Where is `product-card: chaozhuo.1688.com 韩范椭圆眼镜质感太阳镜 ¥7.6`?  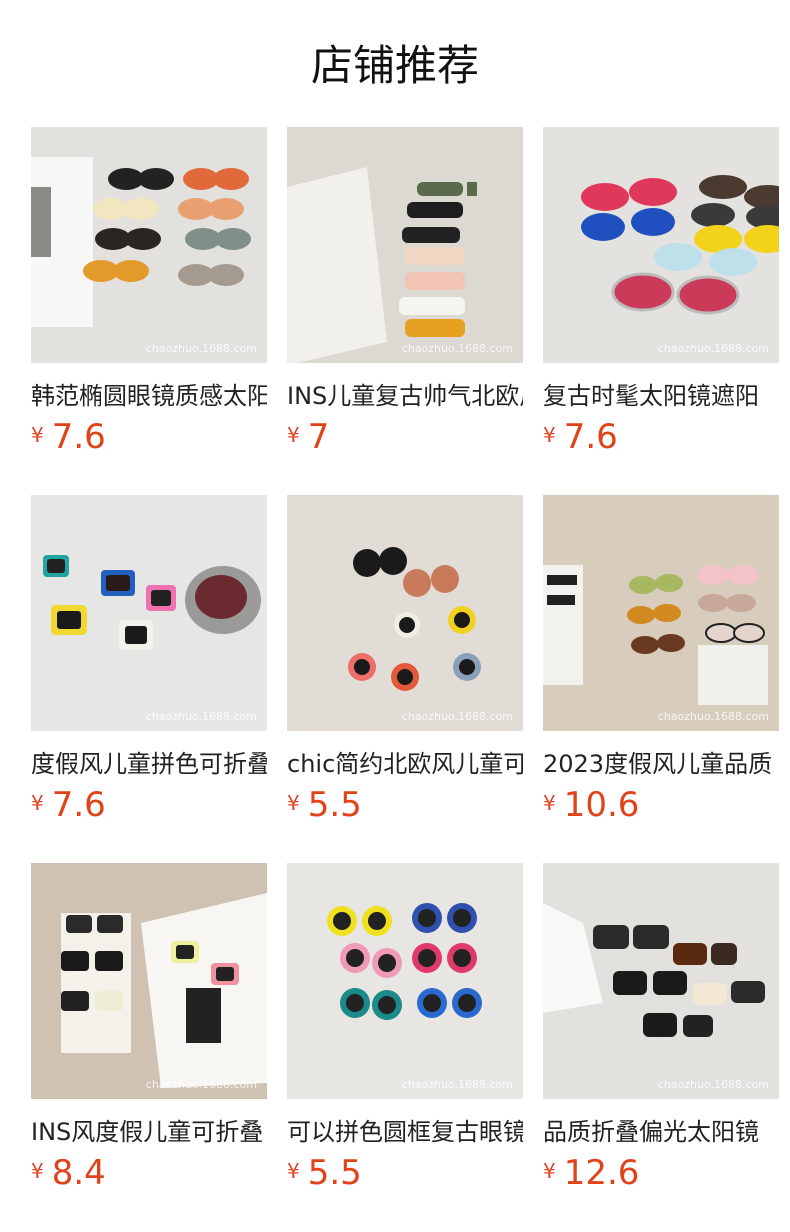 product-card: chaozhuo.1688.com 韩范椭圆眼镜质感太阳镜 ¥7.6 is located at coordinates (149, 292).